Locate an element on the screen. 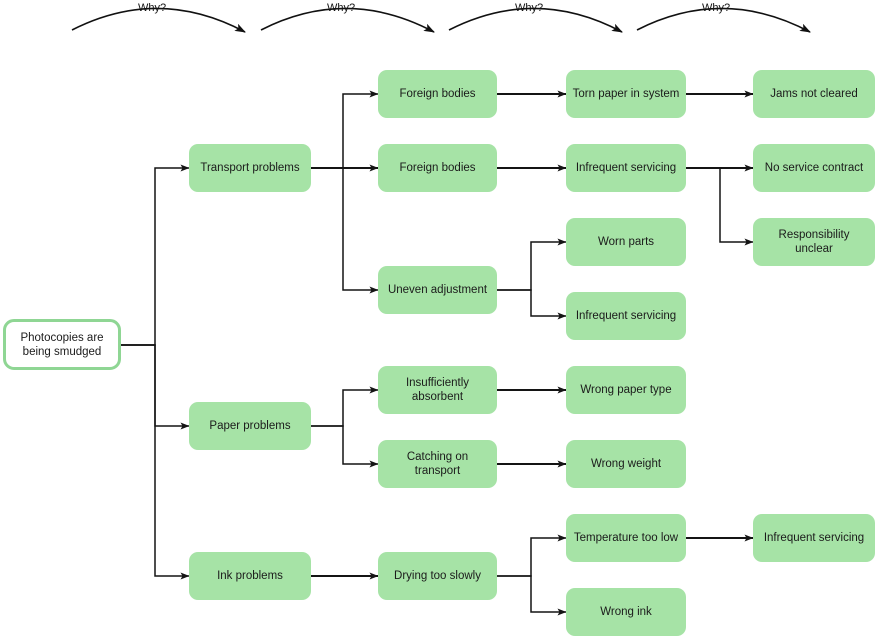 Image resolution: width=875 pixels, height=638 pixels. cause-no-service-contract-label: No service contract is located at coordinates (814, 168).